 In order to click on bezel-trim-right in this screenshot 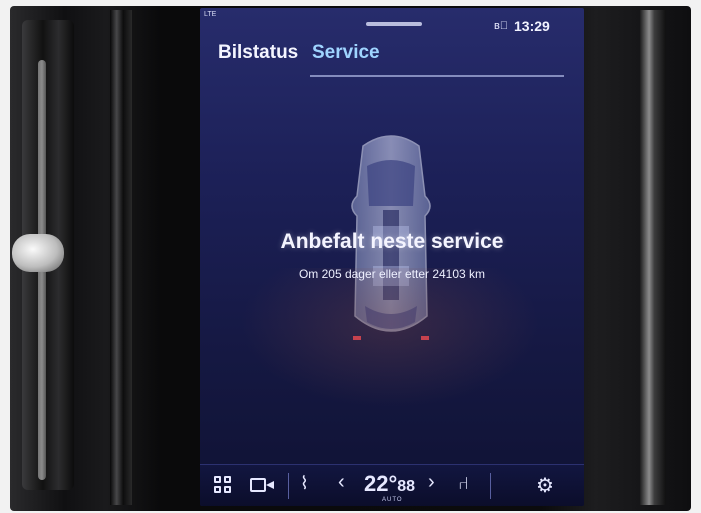, I will do `click(653, 257)`.